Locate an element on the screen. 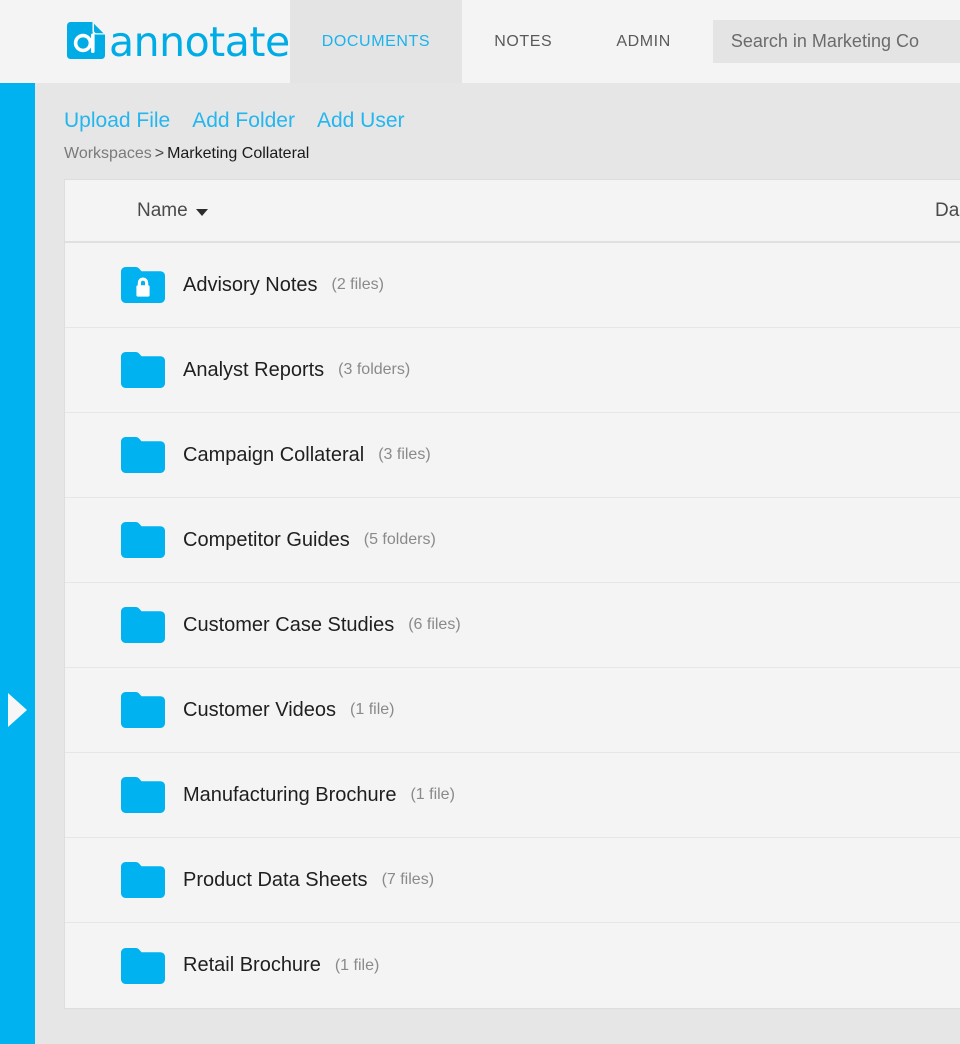 This screenshot has height=1044, width=960. table-row: Competitor Guides (5 folders) is located at coordinates (512, 540).